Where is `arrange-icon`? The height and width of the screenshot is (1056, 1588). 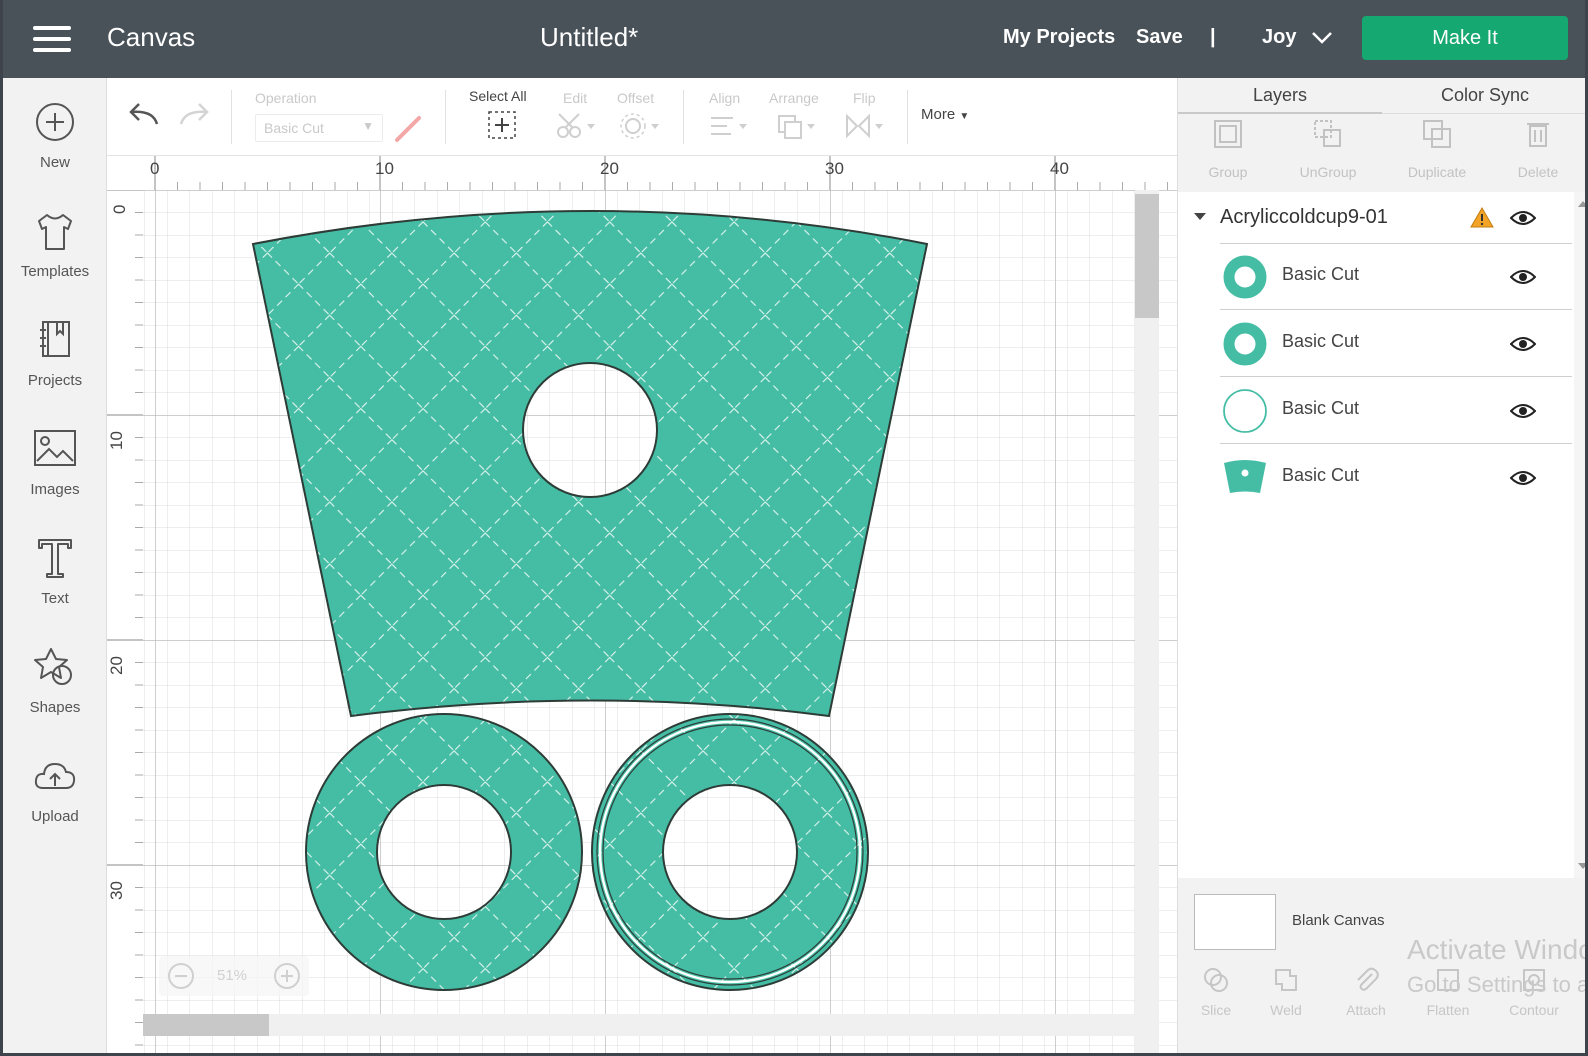
arrange-icon is located at coordinates (796, 126).